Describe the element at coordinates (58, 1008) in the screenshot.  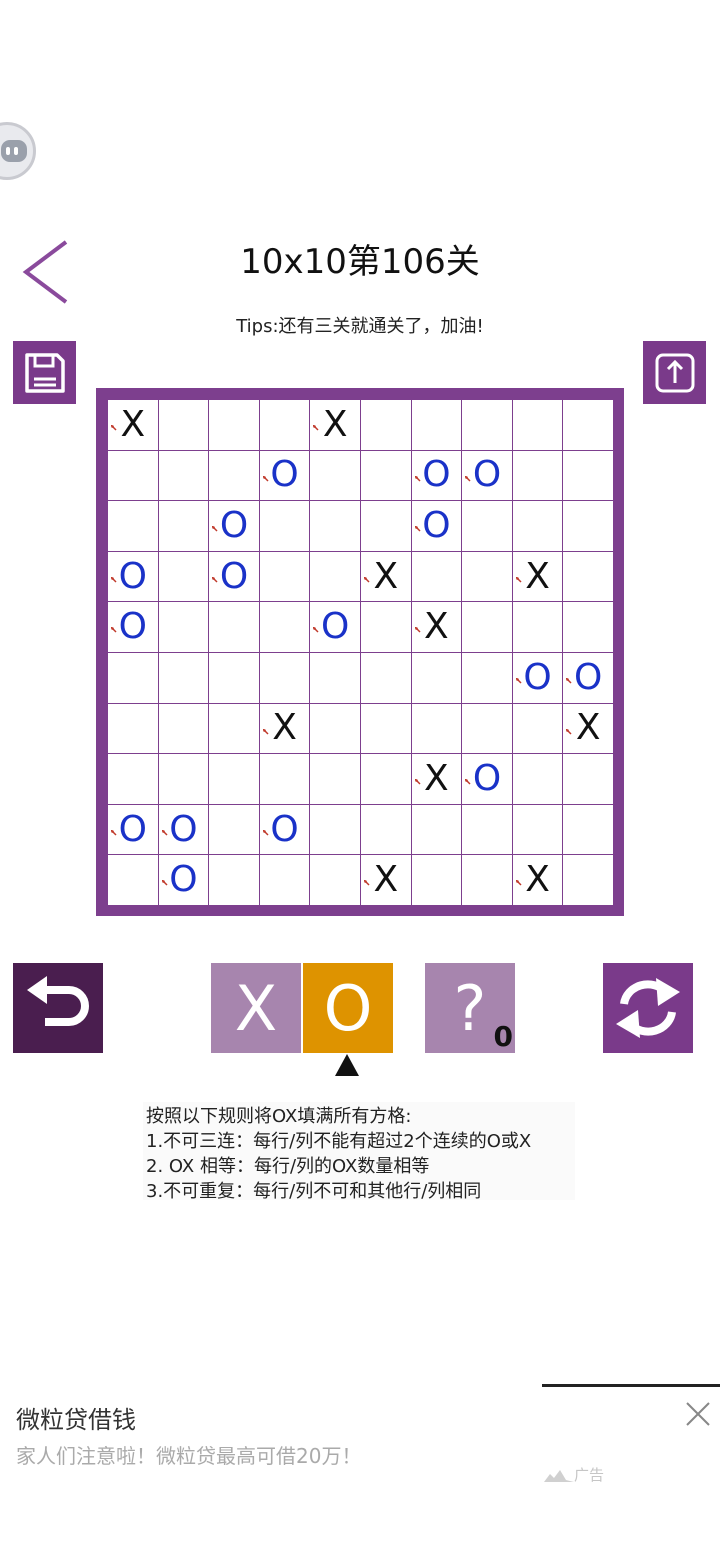
I see `undo-button` at that location.